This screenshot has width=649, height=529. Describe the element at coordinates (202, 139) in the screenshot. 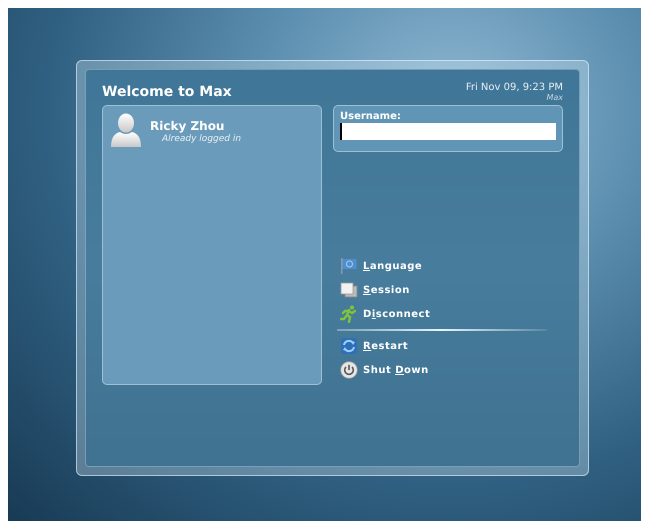

I see `user-status: Already logged in` at that location.